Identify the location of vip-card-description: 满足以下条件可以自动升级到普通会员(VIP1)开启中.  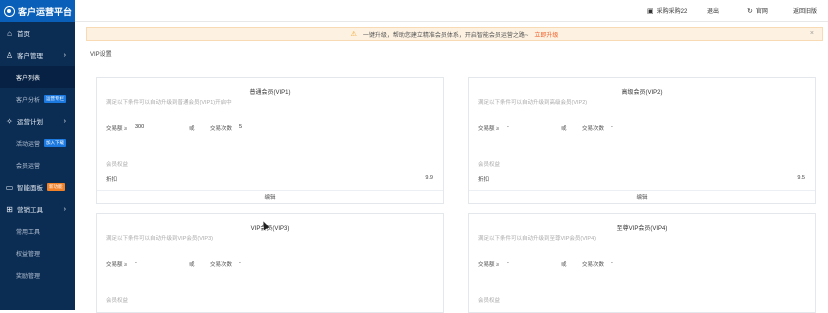
(169, 103).